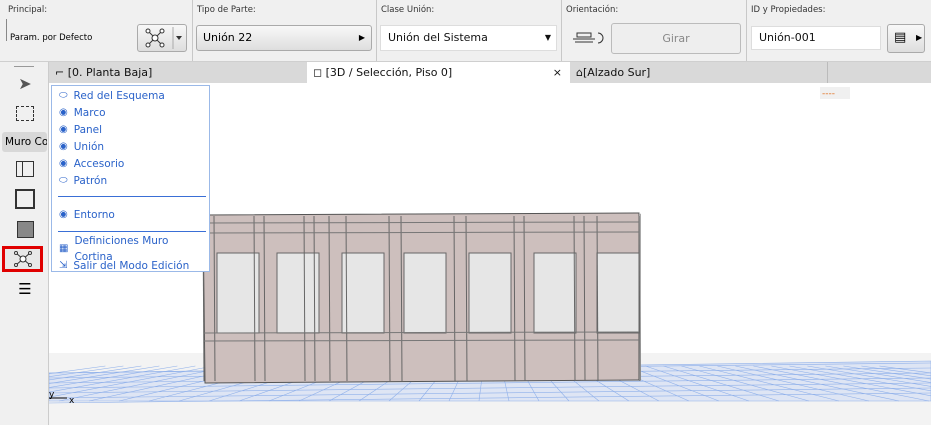 The height and width of the screenshot is (425, 931). I want to click on floor-plan-icon: ⌐, so click(60, 72).